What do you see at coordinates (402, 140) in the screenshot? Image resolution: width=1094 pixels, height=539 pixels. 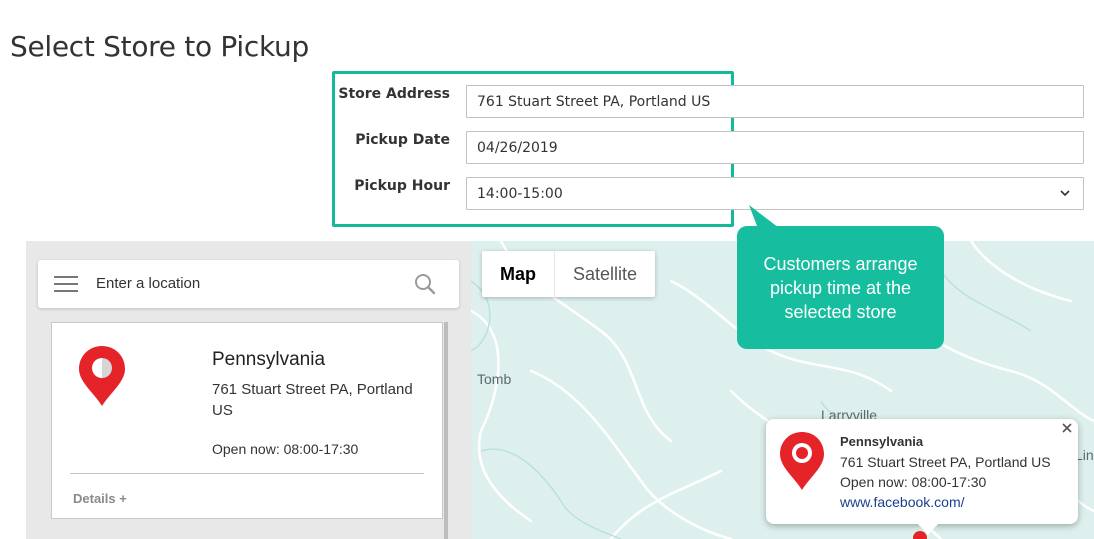 I see `pickup-date-label: Pickup Date` at bounding box center [402, 140].